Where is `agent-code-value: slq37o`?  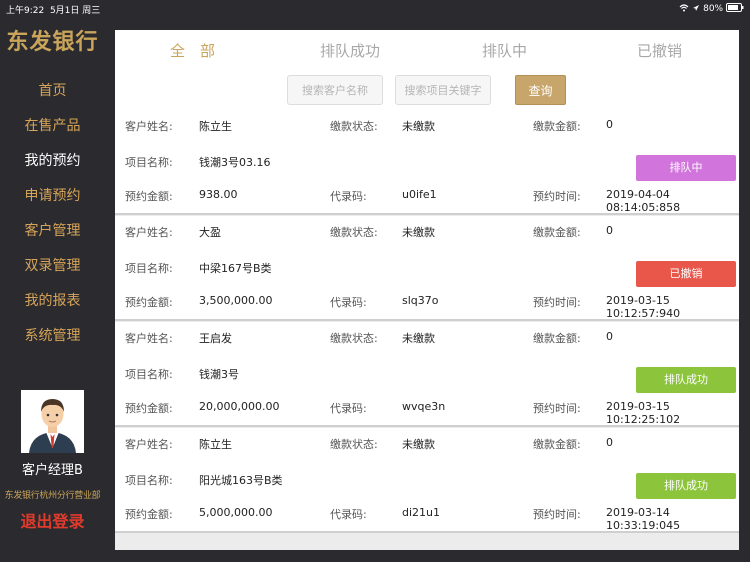
agent-code-value: slq37o is located at coordinates (420, 300).